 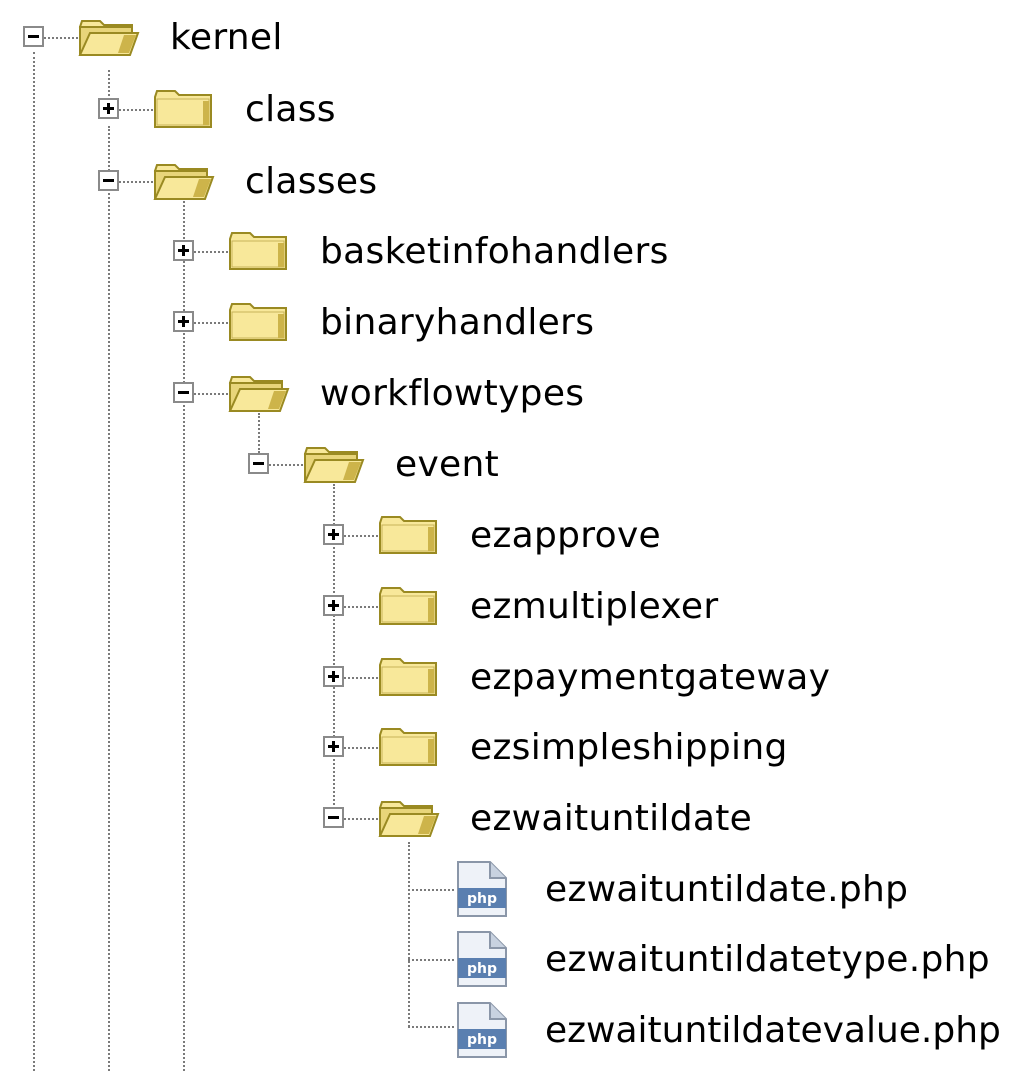 I want to click on tree-node-binaryhandlers: binaryhandlers, so click(x=325, y=321).